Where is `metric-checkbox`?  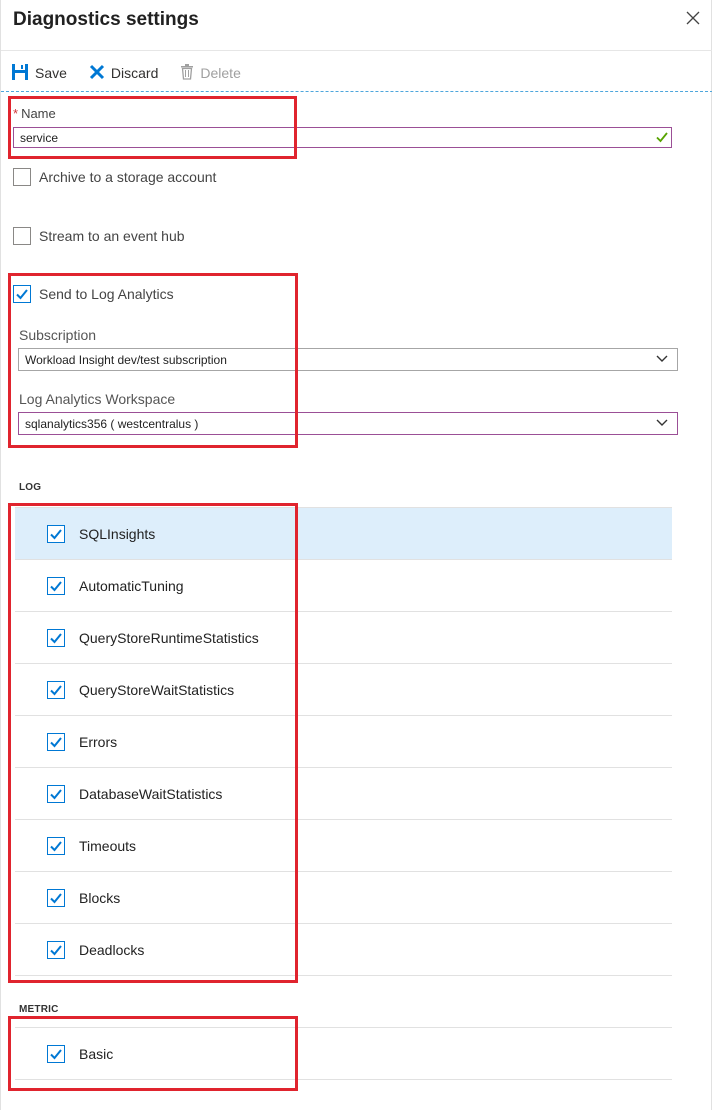 metric-checkbox is located at coordinates (56, 1053).